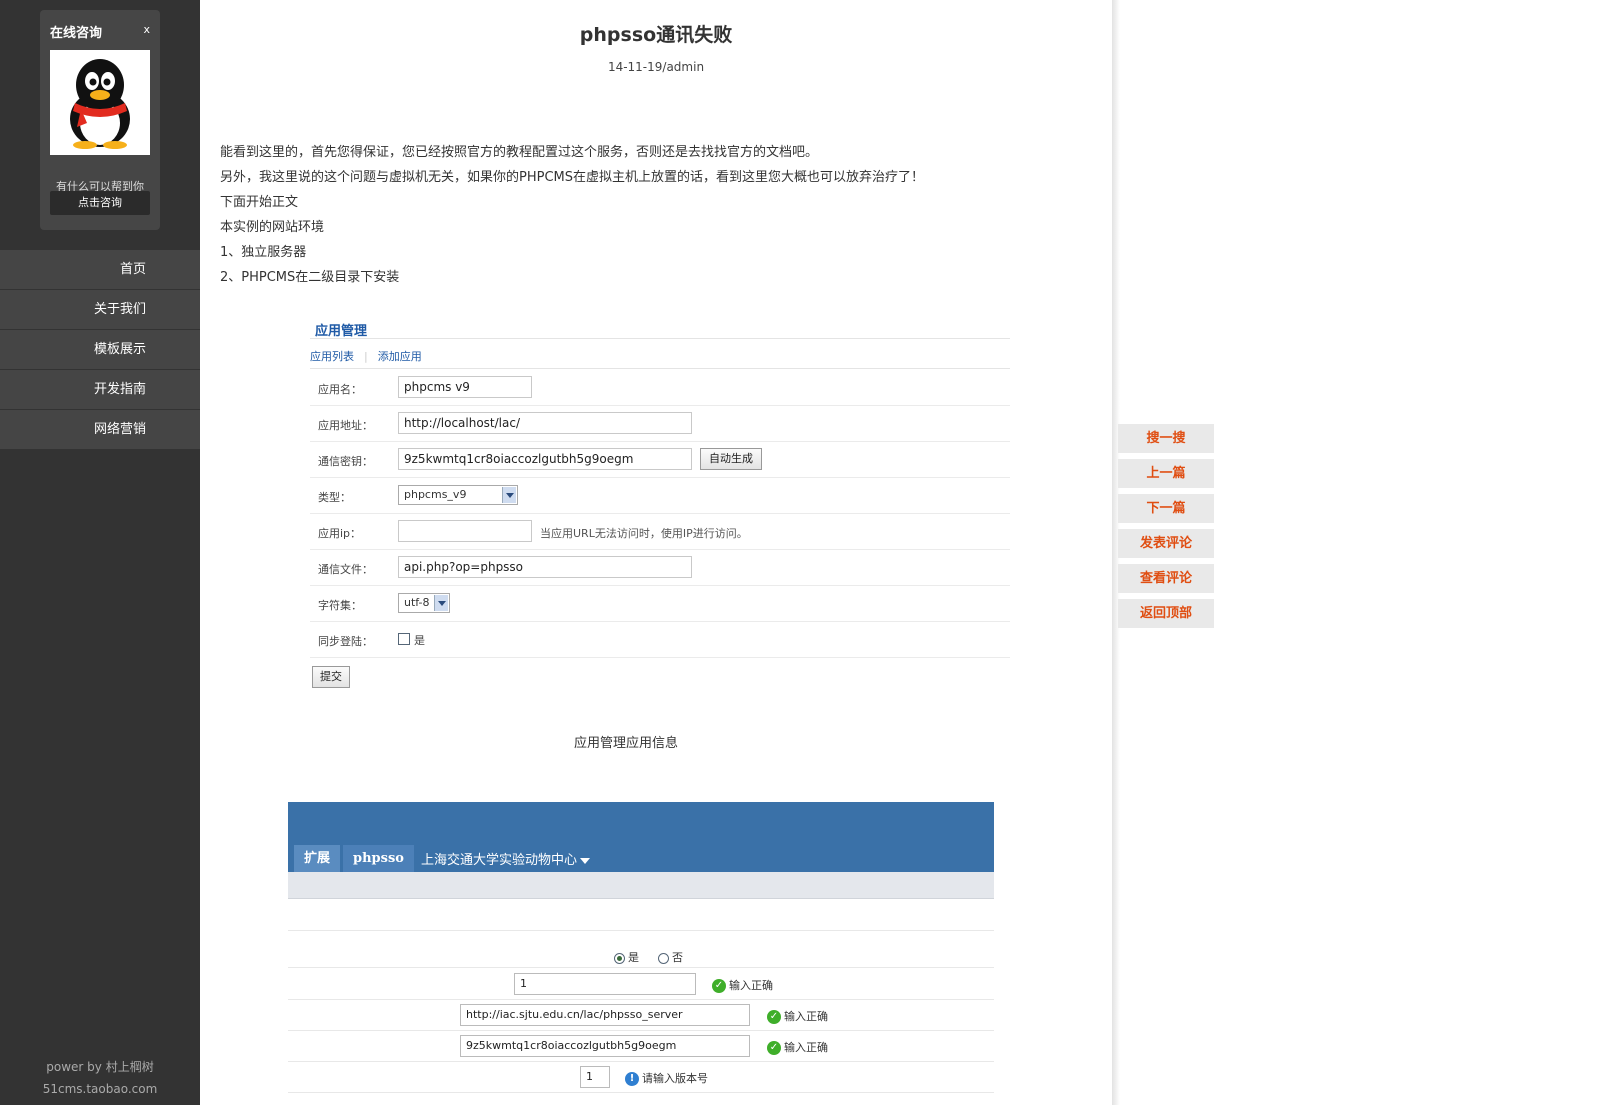 The image size is (1600, 1105). Describe the element at coordinates (633, 957) in the screenshot. I see `radio-yes-label: 是` at that location.